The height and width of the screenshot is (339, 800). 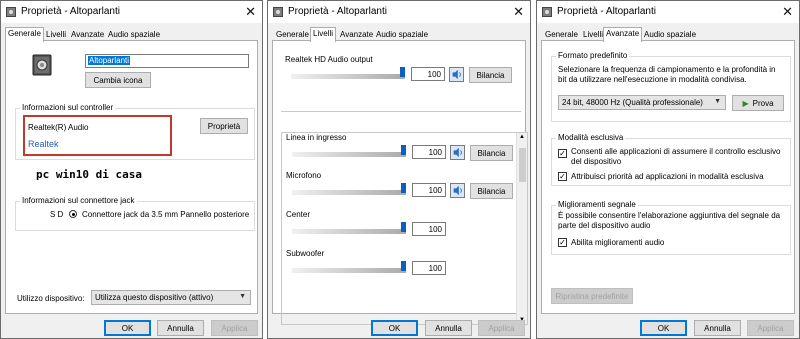 I want to click on level-row-center: Center 100, so click(x=402, y=228).